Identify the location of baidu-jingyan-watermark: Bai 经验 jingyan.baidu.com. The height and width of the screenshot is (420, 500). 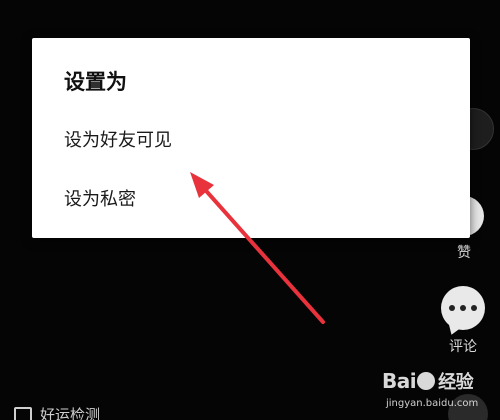
(438, 392).